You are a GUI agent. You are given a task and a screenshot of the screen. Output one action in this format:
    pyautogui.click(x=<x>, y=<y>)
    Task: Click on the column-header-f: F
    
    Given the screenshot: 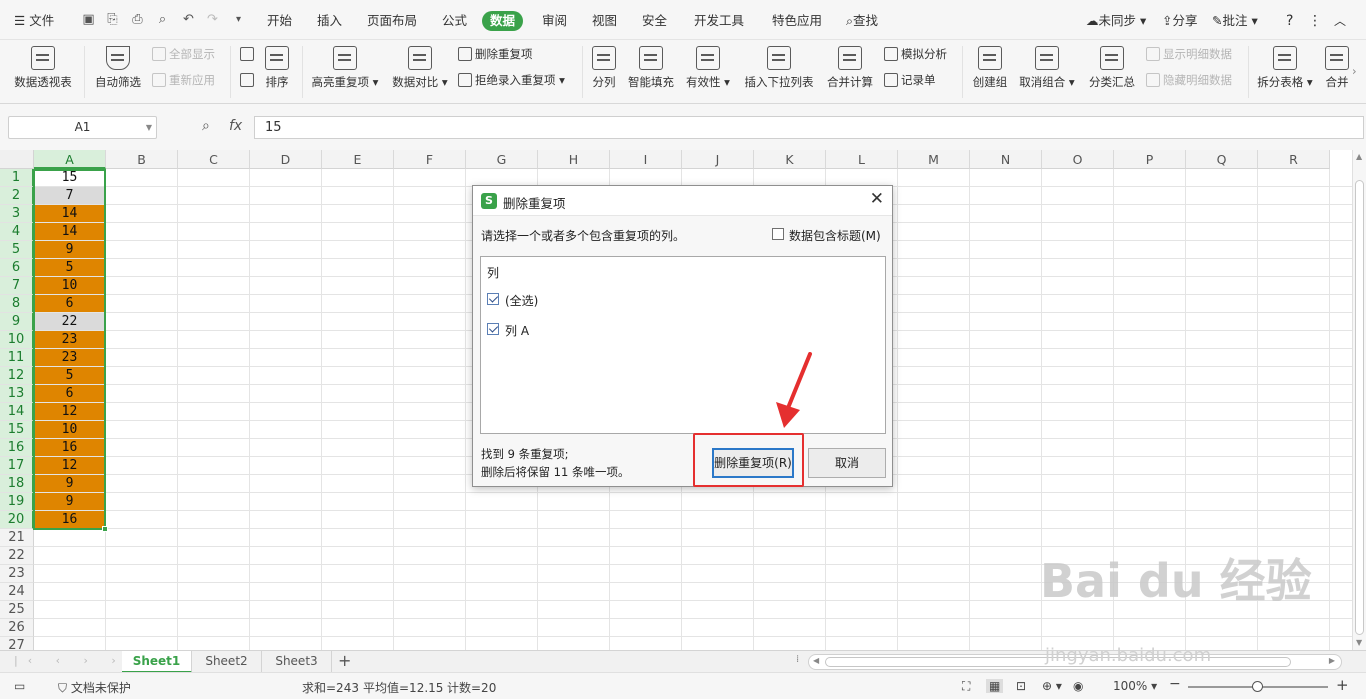 What is the action you would take?
    pyautogui.click(x=430, y=159)
    